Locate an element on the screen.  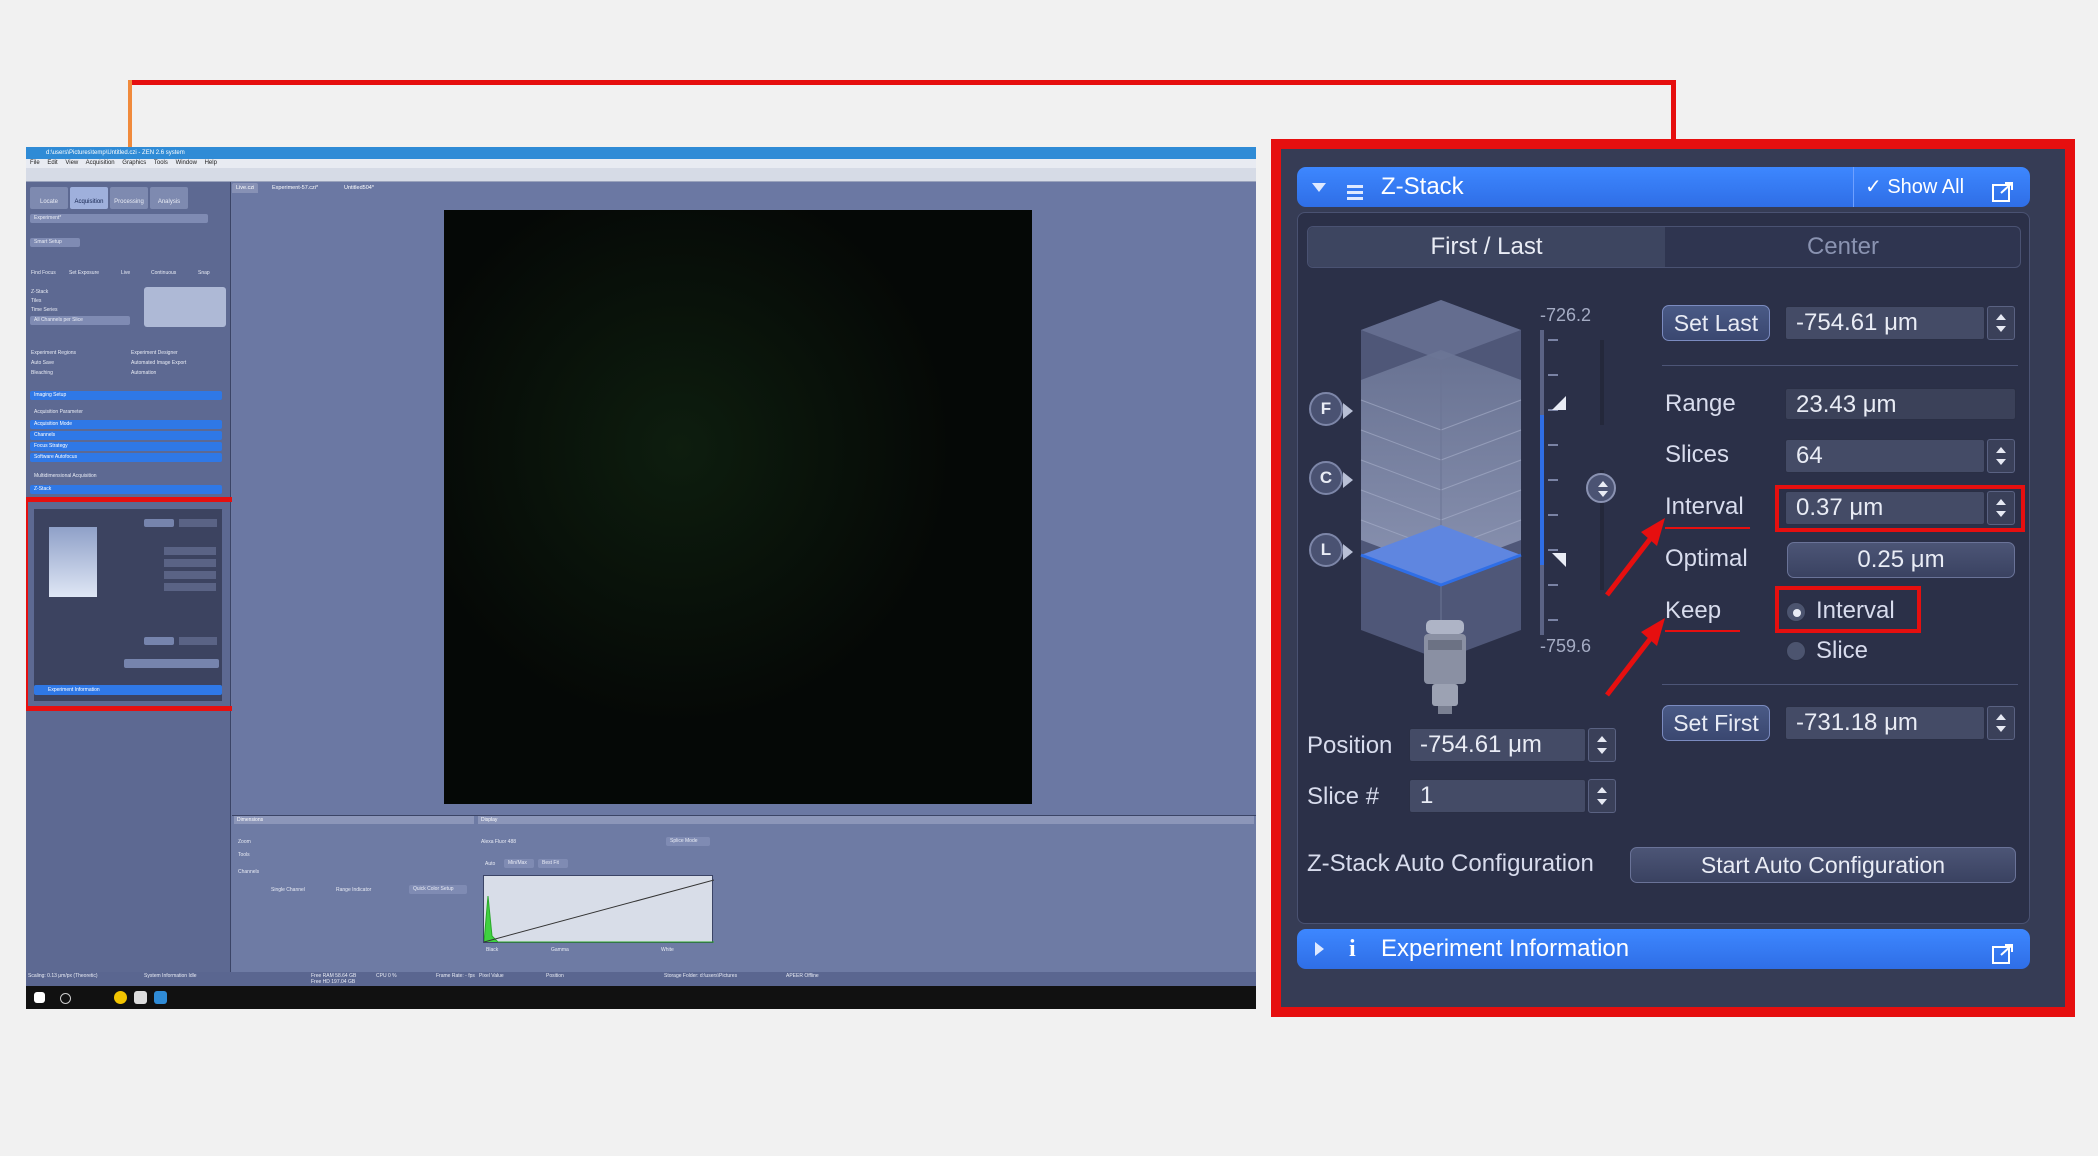
focus-last-button: L is located at coordinates (1331, 550).